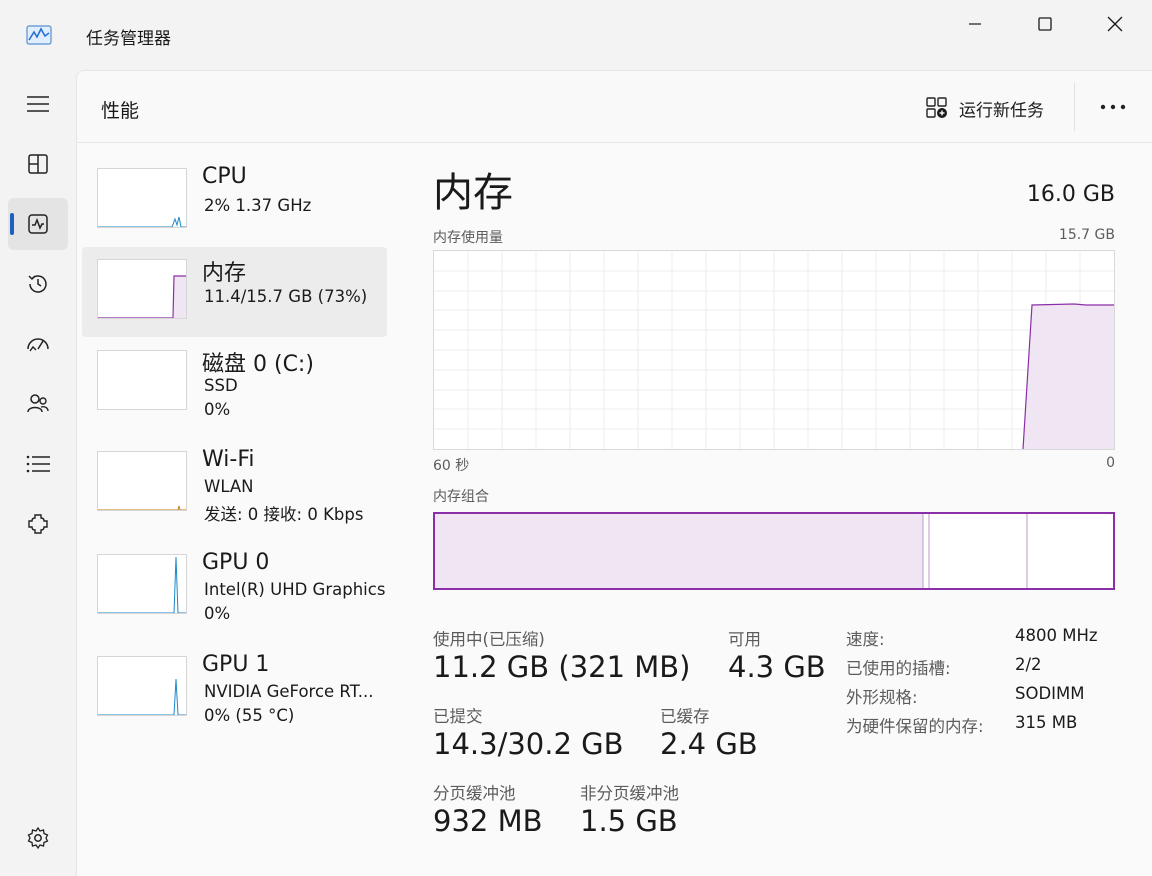  I want to click on form-factor-key: 外形规格:, so click(882, 697).